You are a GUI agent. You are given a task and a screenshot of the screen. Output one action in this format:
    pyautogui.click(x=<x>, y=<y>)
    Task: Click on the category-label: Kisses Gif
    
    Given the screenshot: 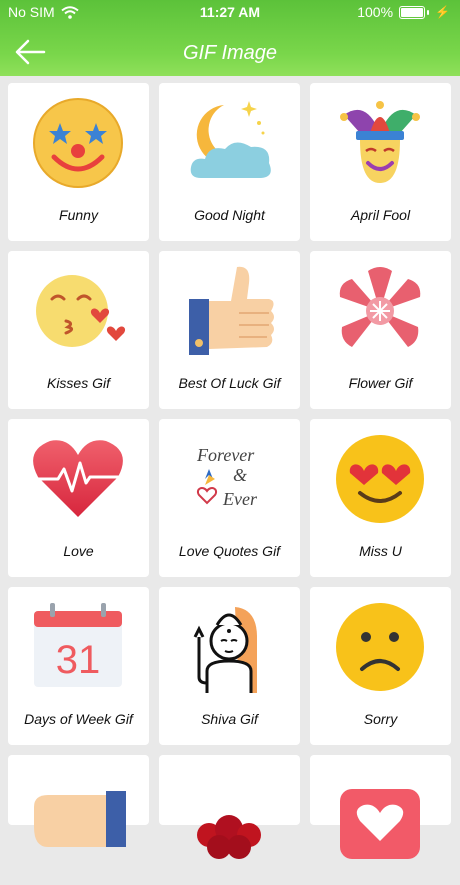 What is the action you would take?
    pyautogui.click(x=78, y=383)
    